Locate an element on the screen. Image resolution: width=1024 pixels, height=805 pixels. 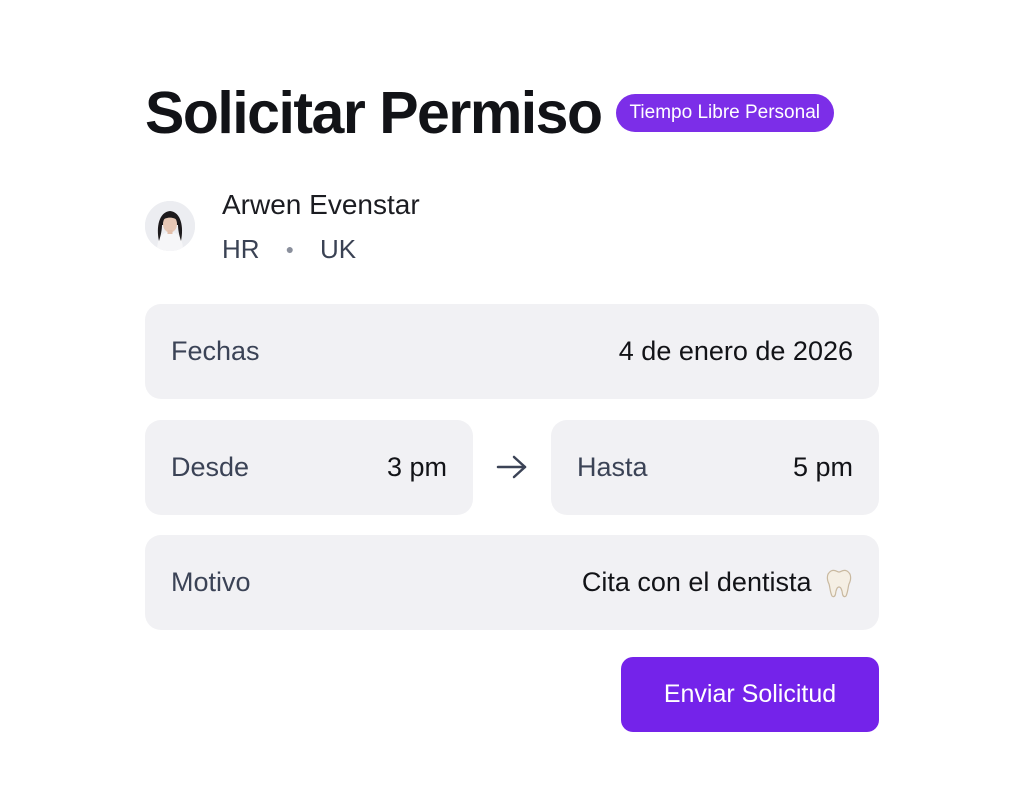
from-value: 3 pm is located at coordinates (416, 467).